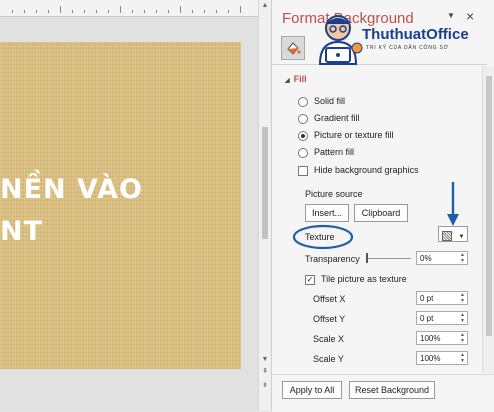 This screenshot has height=412, width=494. Describe the element at coordinates (71, 189) in the screenshot. I see `slide-title-line-1: NỀN VÀO` at that location.